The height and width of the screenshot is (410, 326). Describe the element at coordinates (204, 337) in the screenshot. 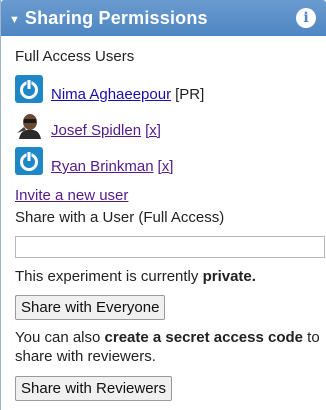

I see `secret-bold: create a secret access code` at that location.